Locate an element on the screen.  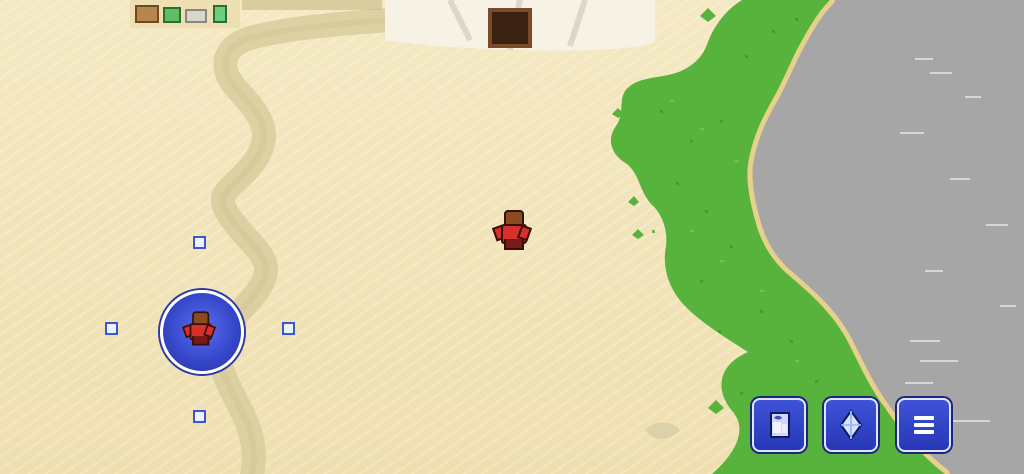
joystick-left-marker is located at coordinates (111, 328).